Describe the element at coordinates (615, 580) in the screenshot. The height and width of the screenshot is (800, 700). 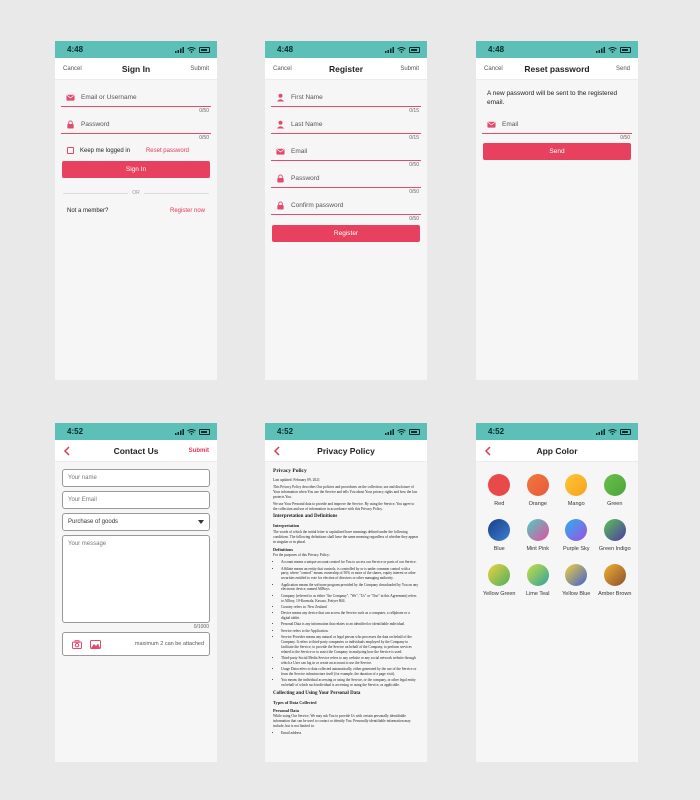
I see `color-swatch: Amber Brown` at that location.